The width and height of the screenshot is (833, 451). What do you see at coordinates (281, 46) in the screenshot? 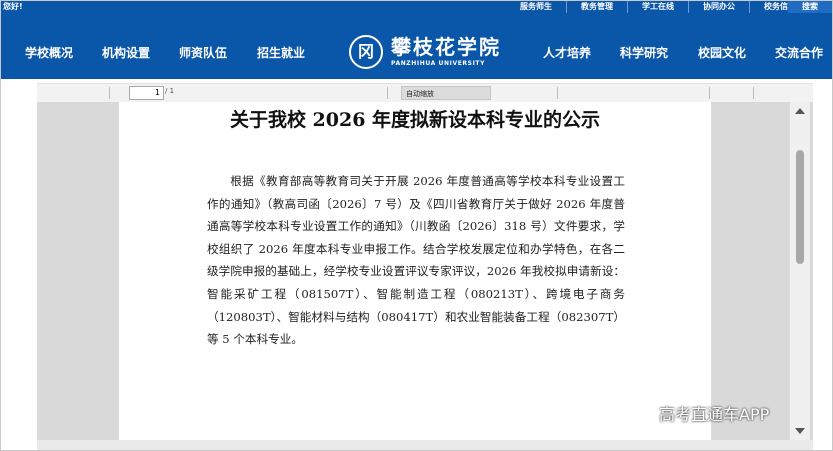
I see `nav-item-admissions: 招生就业` at bounding box center [281, 46].